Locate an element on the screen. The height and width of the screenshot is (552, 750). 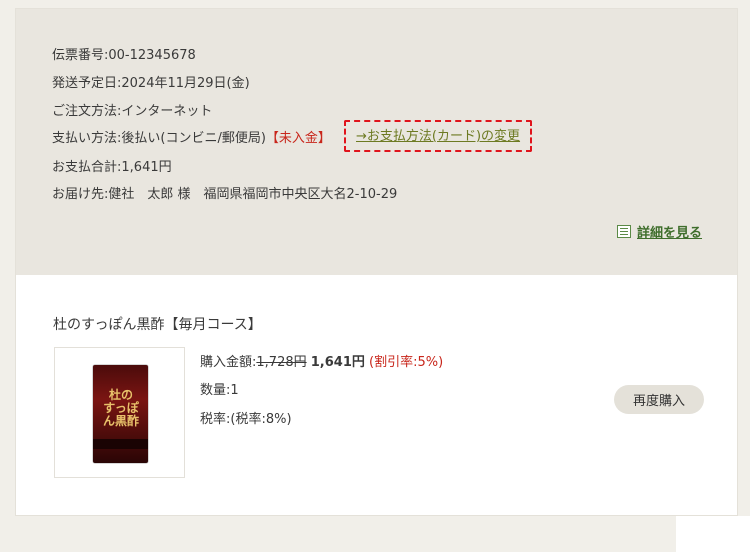
quantity: 数量:1 is located at coordinates (219, 391).